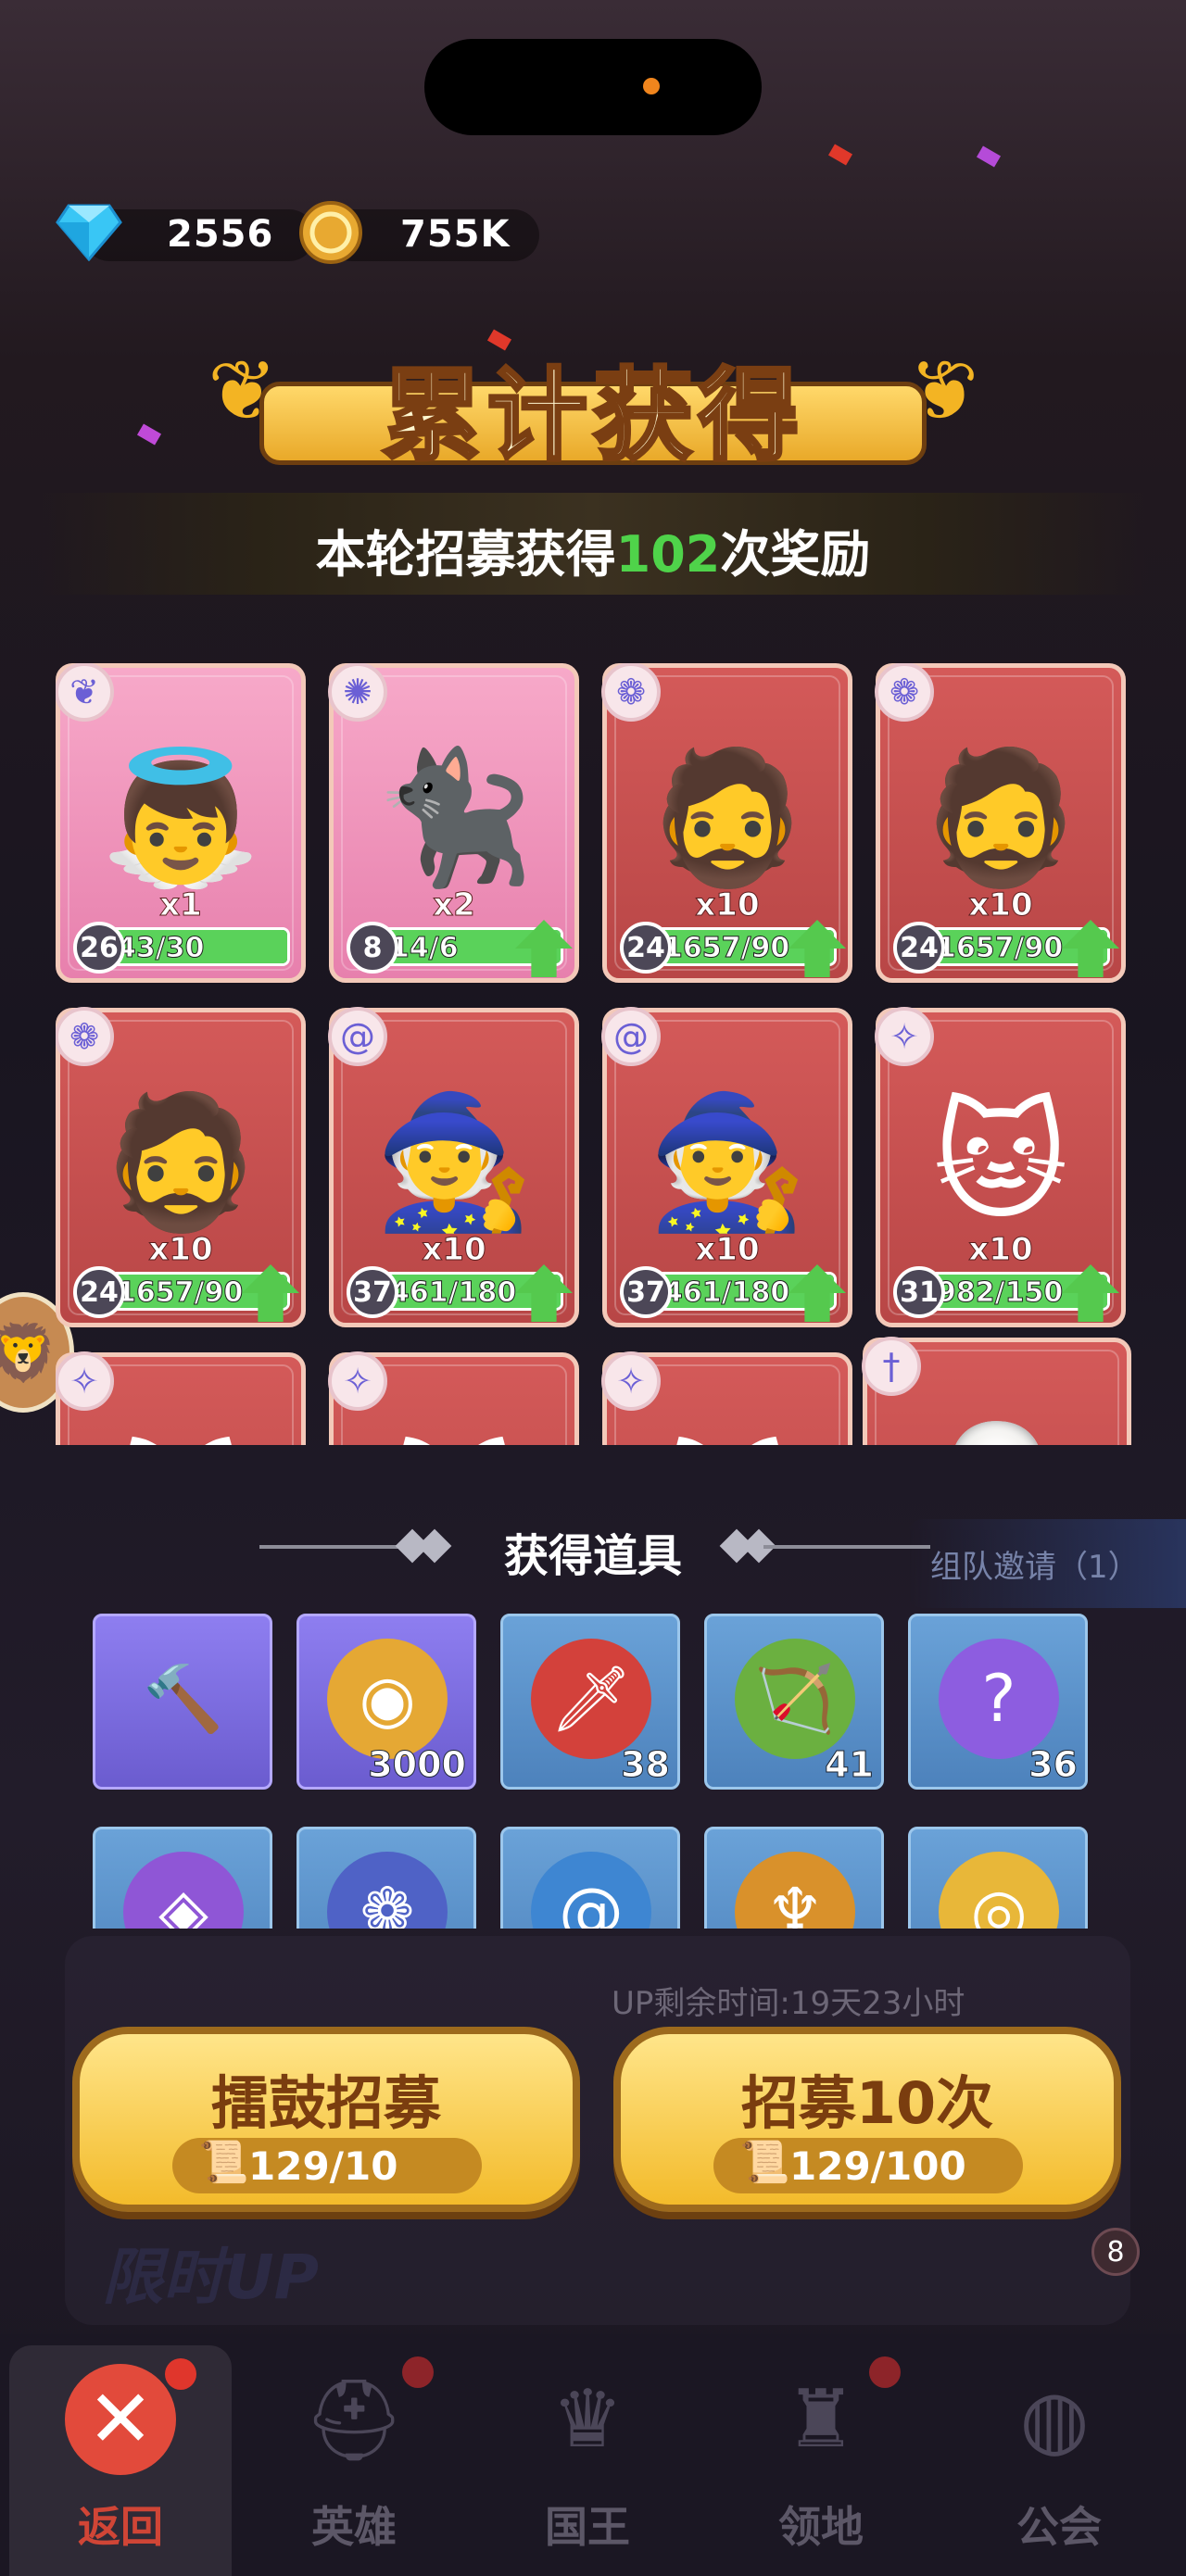 The width and height of the screenshot is (1186, 2576). I want to click on nav-guild: ◍ 公会, so click(1059, 2460).